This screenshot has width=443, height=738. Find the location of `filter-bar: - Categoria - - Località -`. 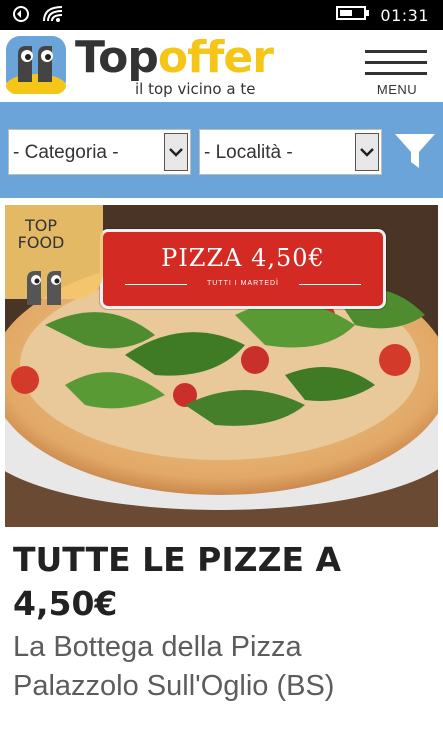

filter-bar: - Categoria - - Località - is located at coordinates (221, 150).